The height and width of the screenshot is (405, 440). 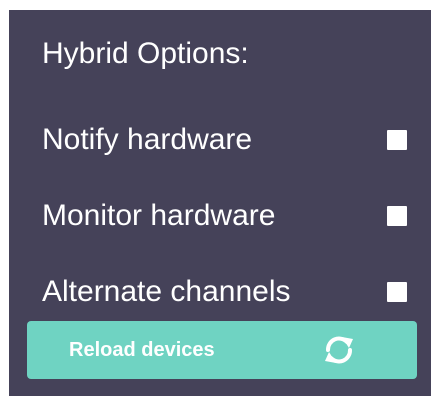 What do you see at coordinates (142, 350) in the screenshot?
I see `reload-devices-label: Reload devices` at bounding box center [142, 350].